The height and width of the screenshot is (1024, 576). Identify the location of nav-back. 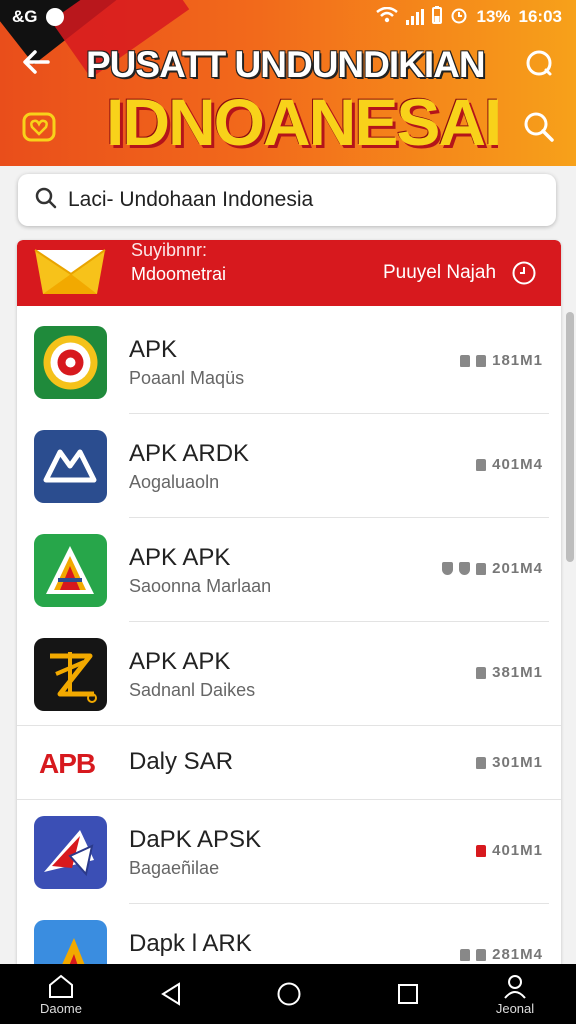
(171, 994).